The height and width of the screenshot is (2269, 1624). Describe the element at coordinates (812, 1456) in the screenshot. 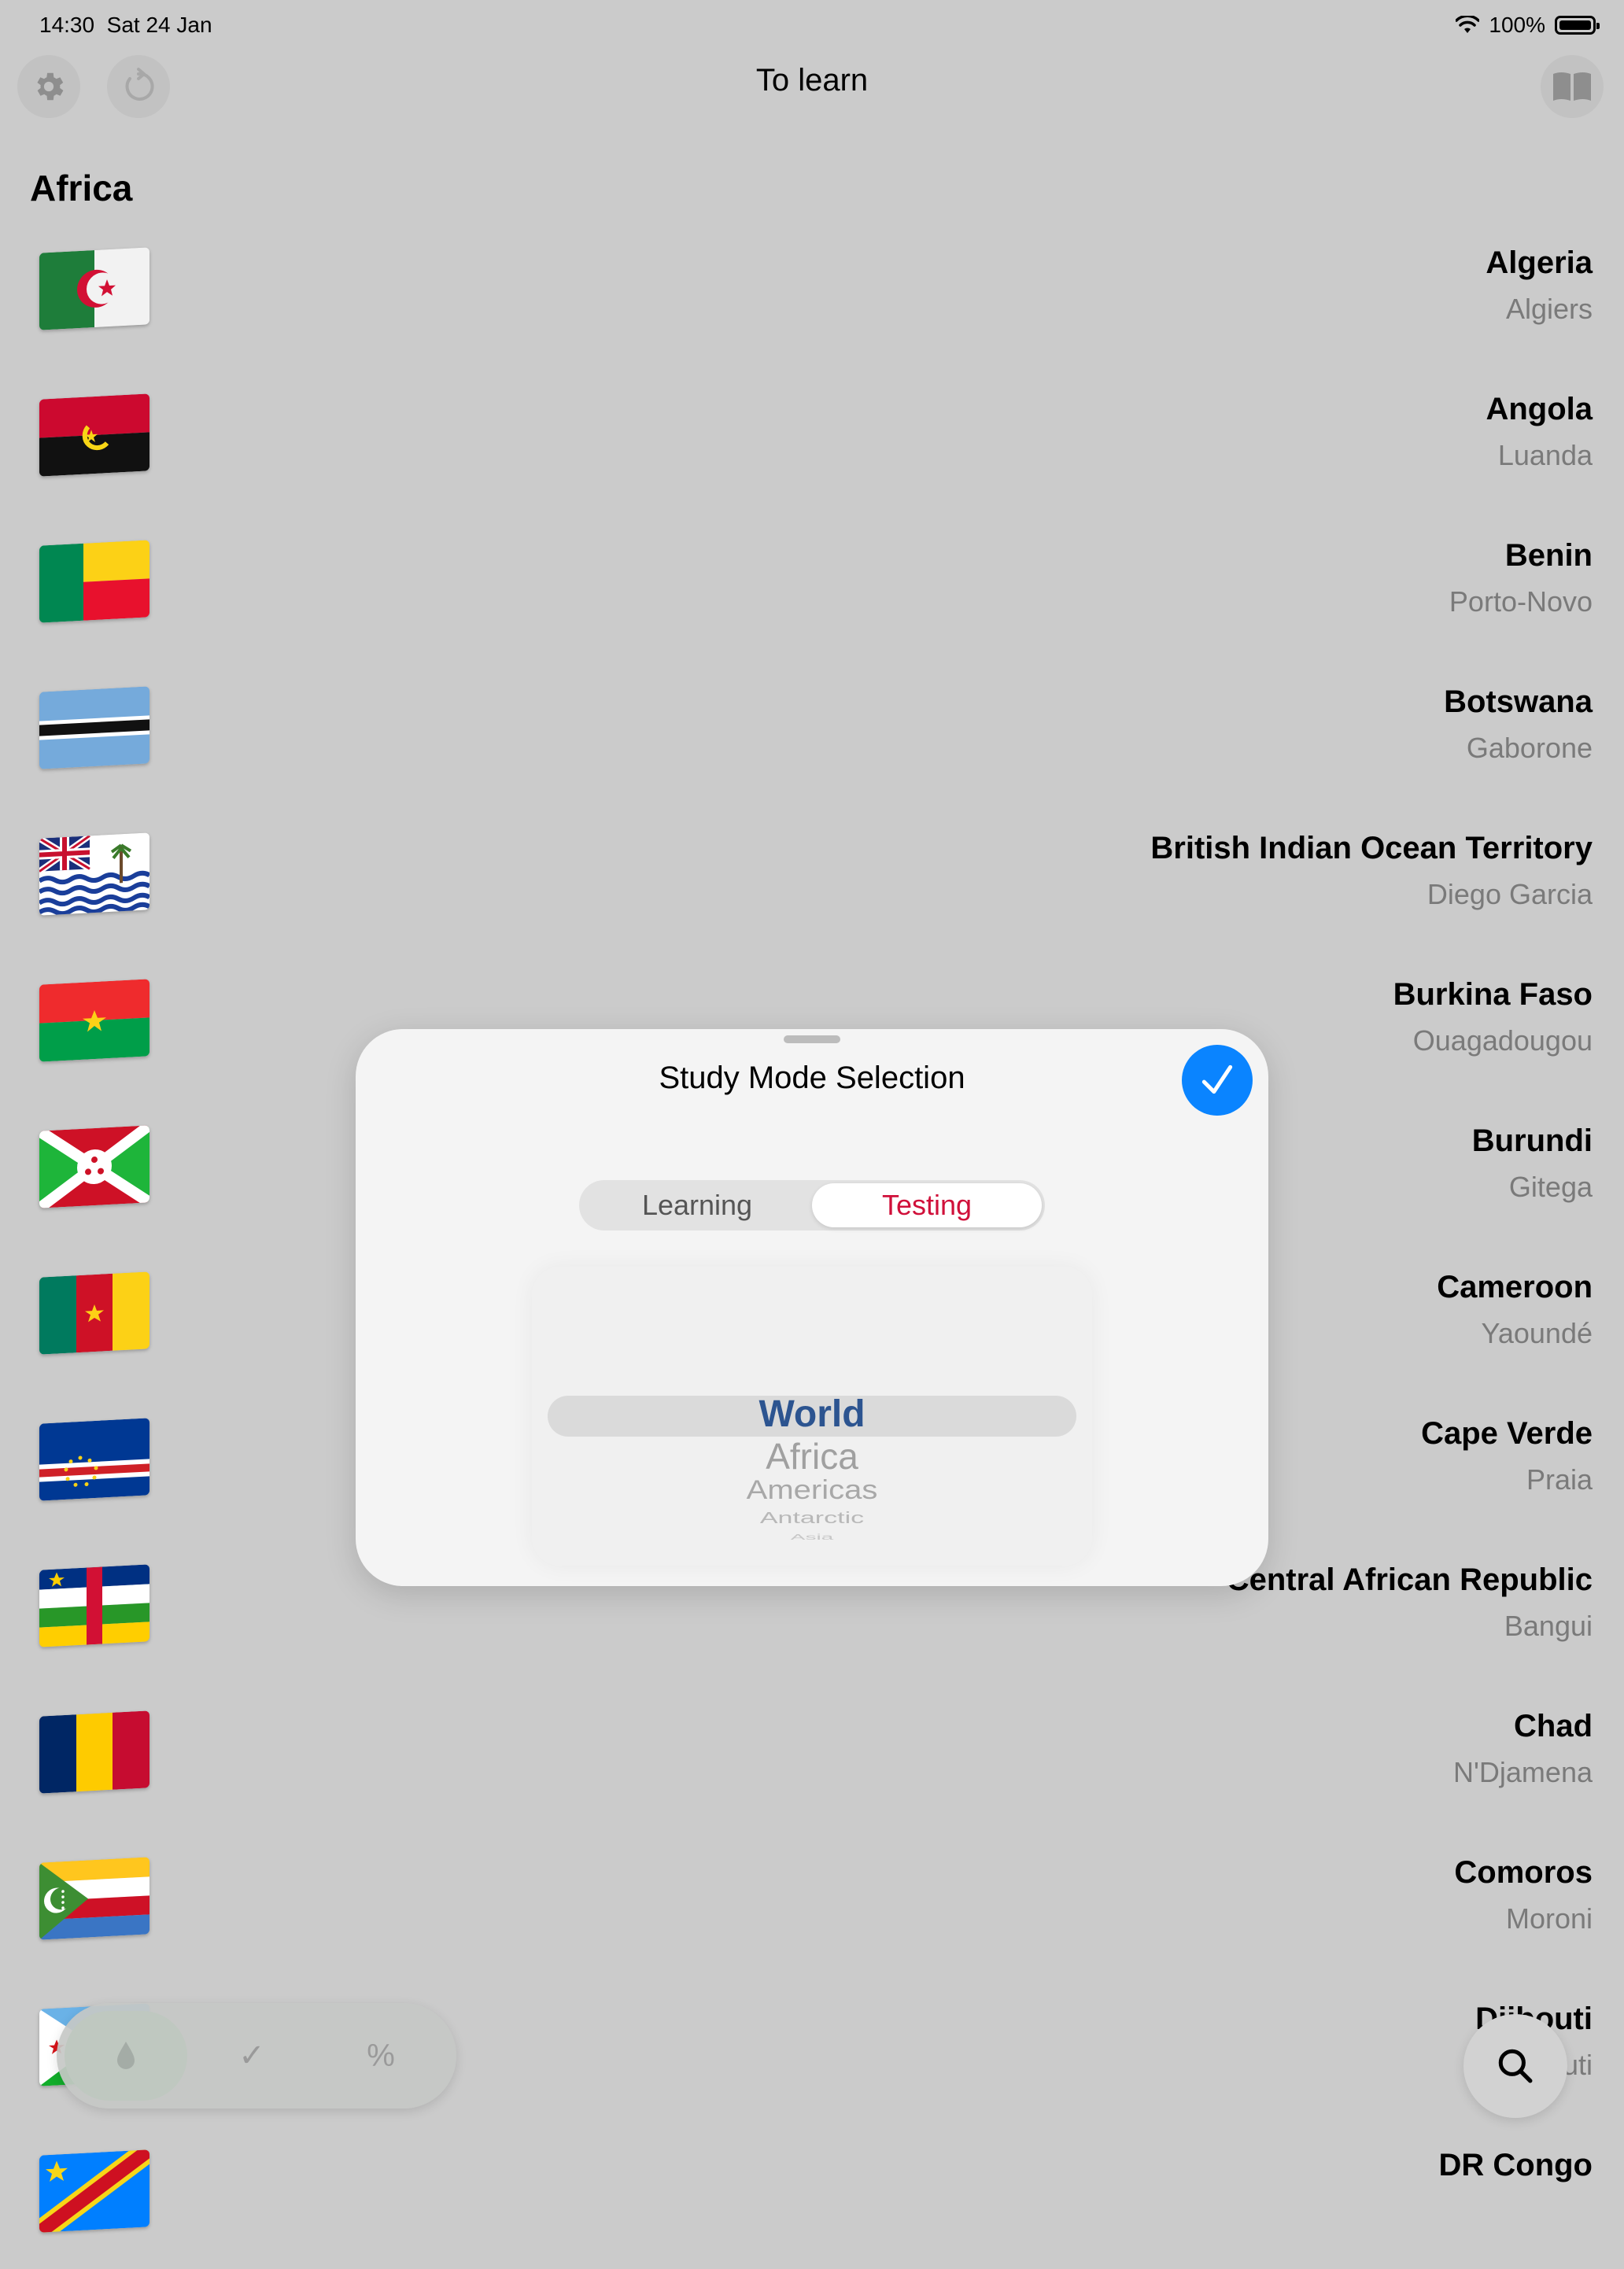

I see `picker-option: Africa` at that location.